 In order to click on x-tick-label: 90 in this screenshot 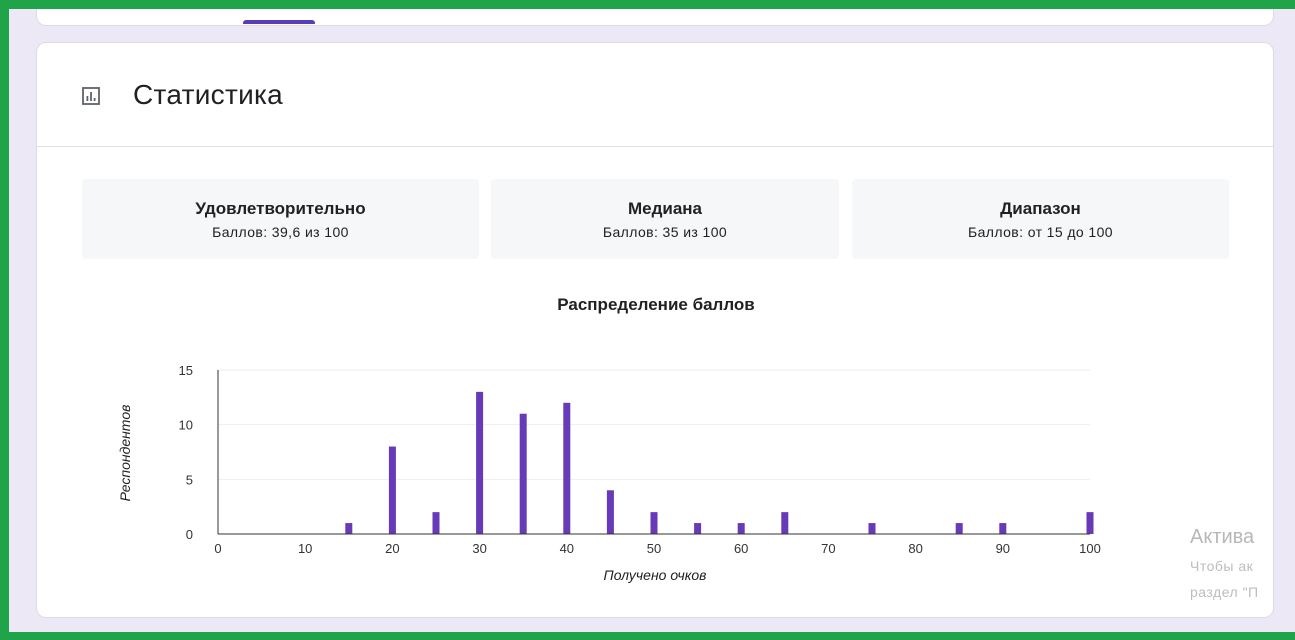, I will do `click(1003, 548)`.